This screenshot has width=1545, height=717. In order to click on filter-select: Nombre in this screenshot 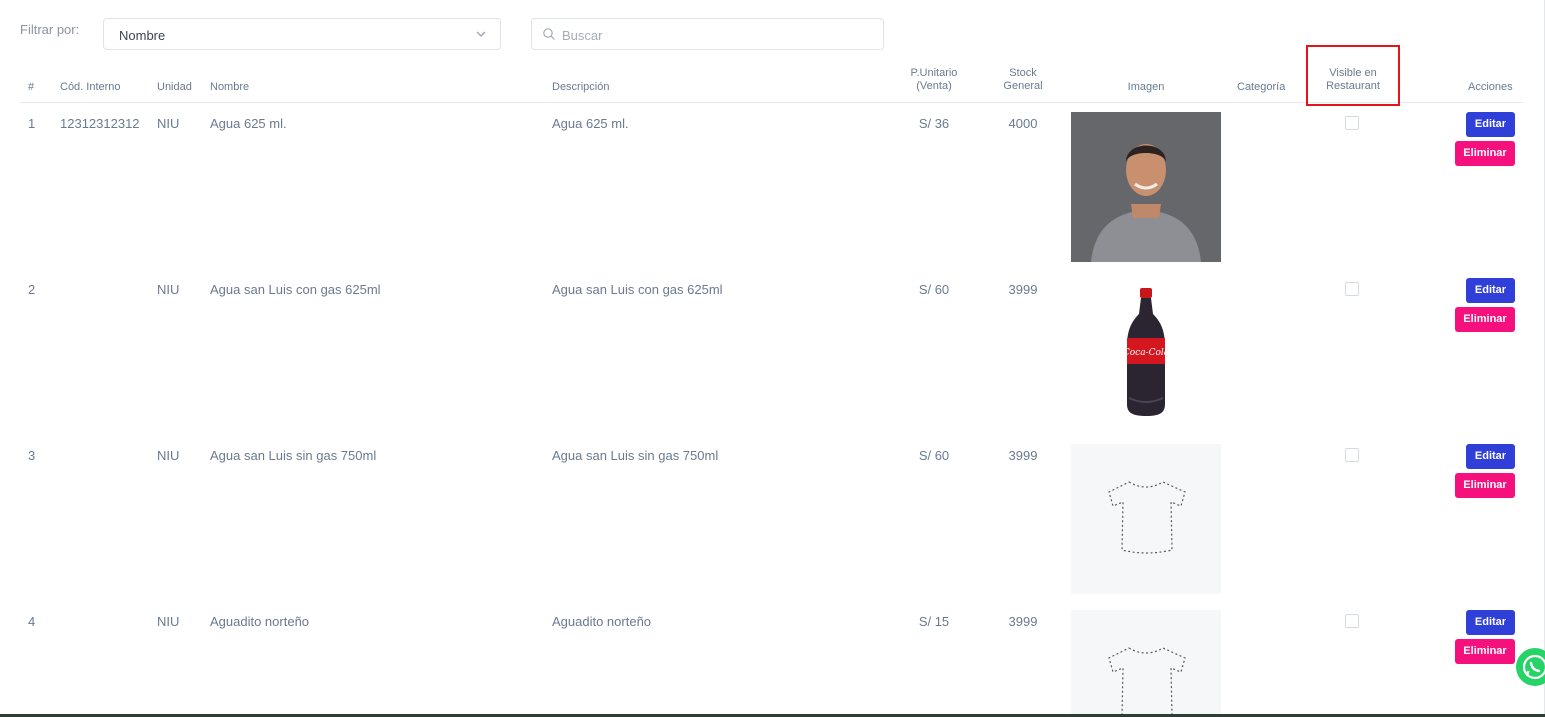, I will do `click(302, 34)`.